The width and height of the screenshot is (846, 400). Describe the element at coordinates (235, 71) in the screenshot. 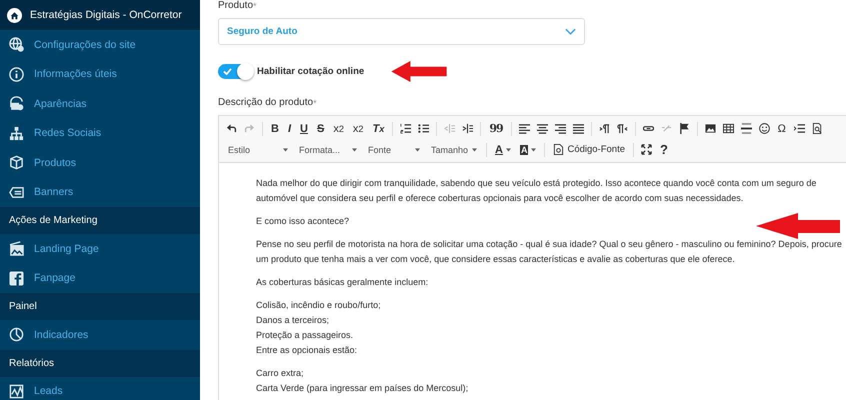

I see `toggle-switch` at that location.